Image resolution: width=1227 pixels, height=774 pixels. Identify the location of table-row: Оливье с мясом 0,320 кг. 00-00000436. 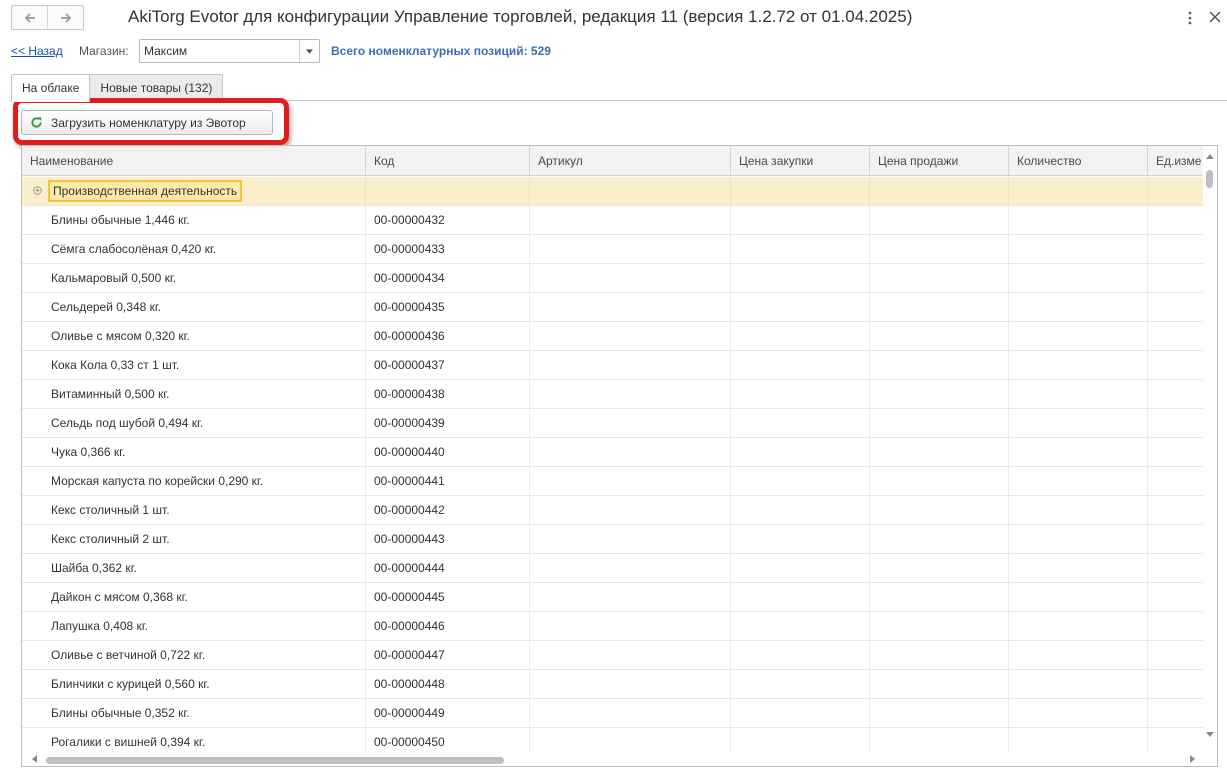
(619, 336).